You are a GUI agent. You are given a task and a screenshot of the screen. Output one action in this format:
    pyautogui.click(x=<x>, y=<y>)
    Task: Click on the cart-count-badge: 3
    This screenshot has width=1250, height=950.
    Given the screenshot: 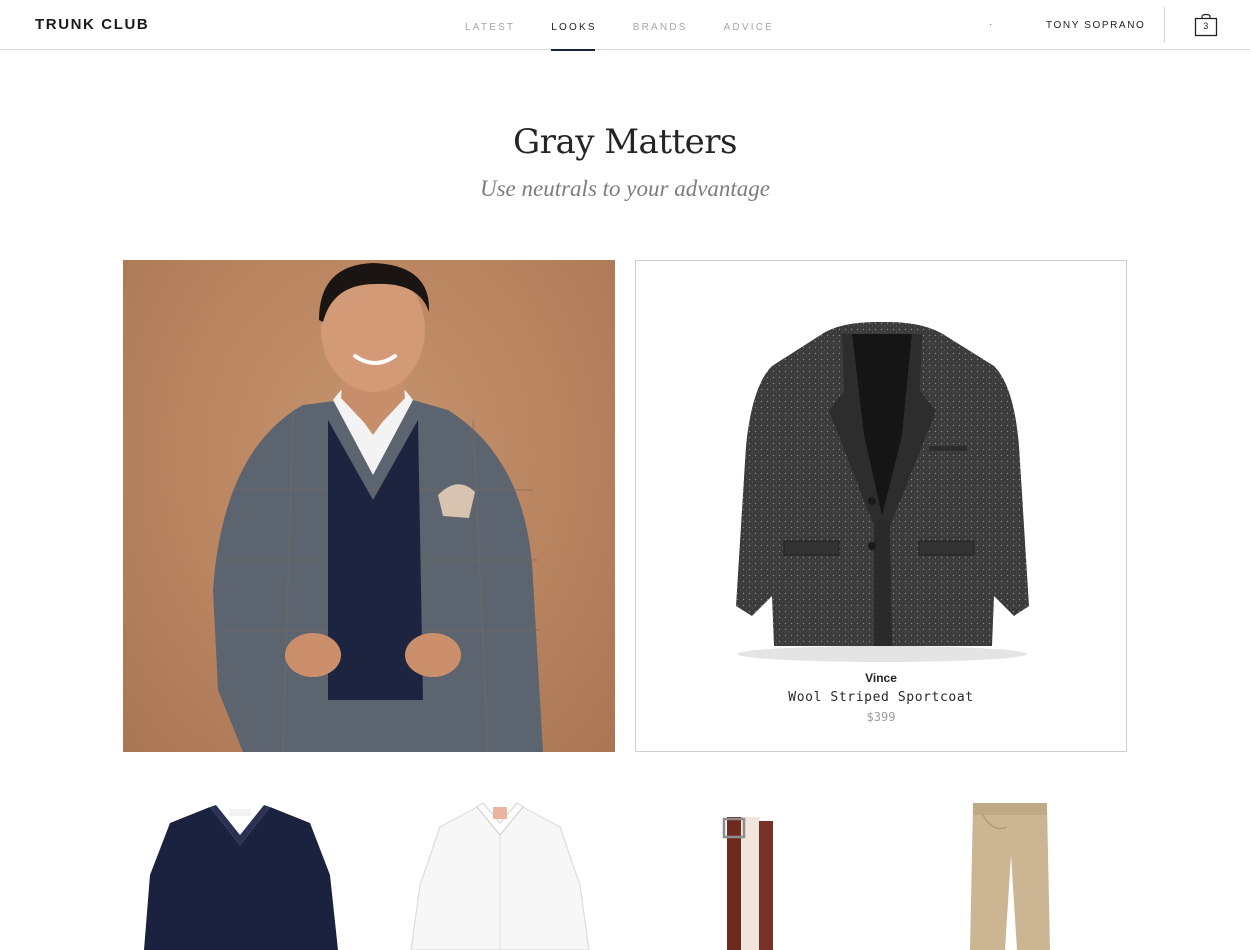 What is the action you would take?
    pyautogui.click(x=1206, y=26)
    